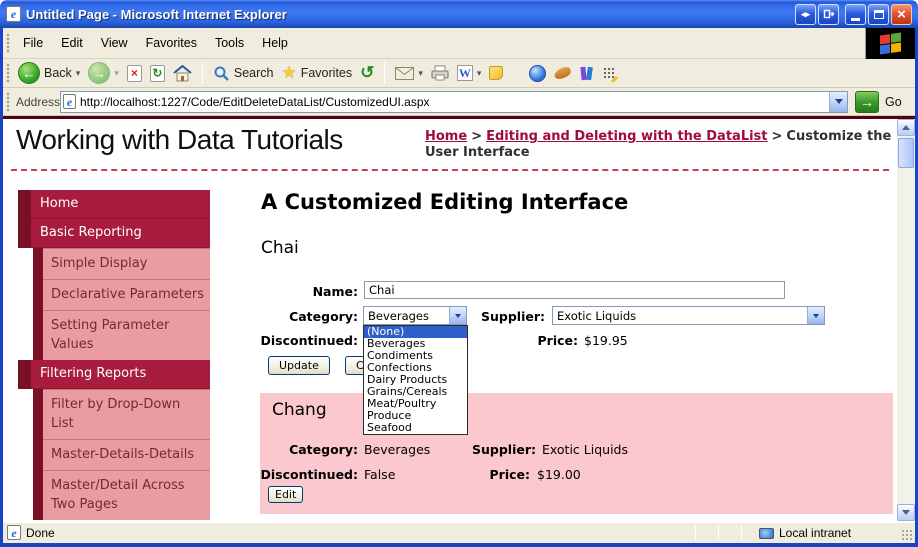  I want to click on home-icon, so click(182, 72).